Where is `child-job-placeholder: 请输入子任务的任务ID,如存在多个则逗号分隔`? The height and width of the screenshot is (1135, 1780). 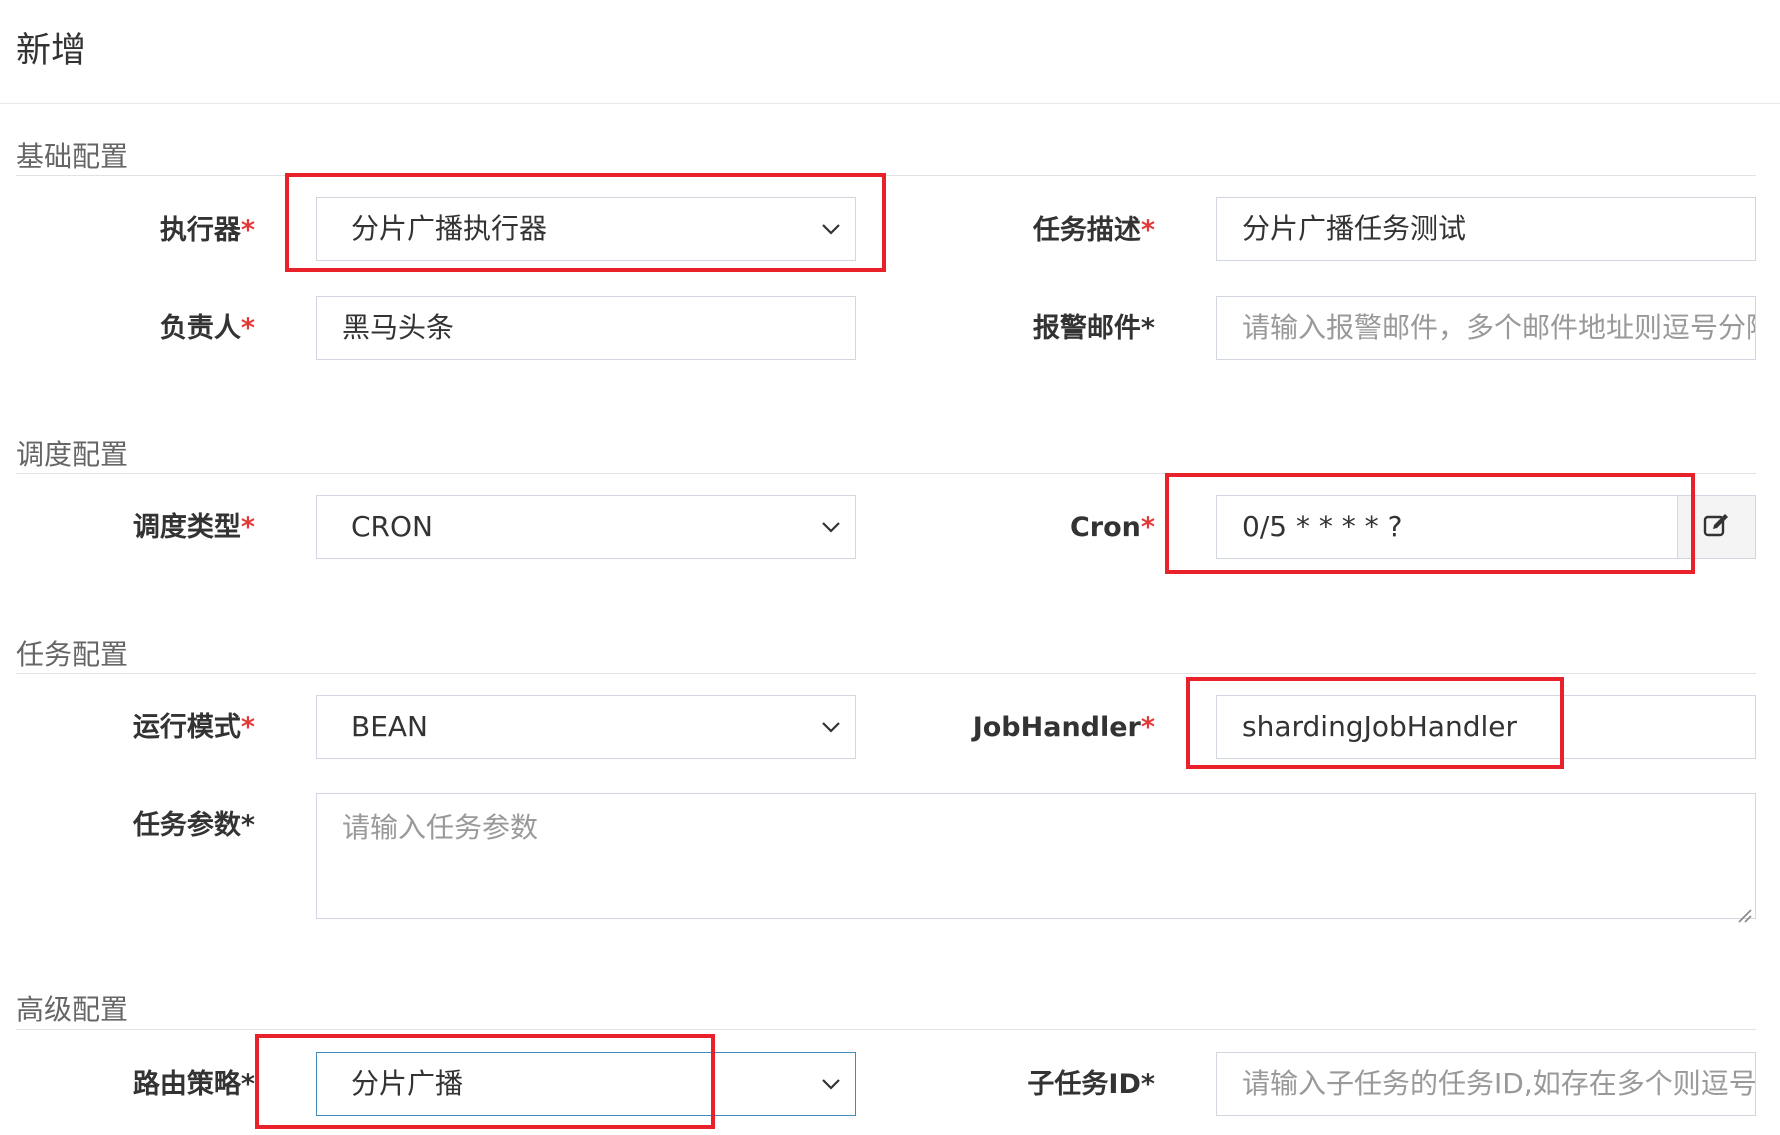
child-job-placeholder: 请输入子任务的任务ID,如存在多个则逗号分隔 is located at coordinates (1499, 1083).